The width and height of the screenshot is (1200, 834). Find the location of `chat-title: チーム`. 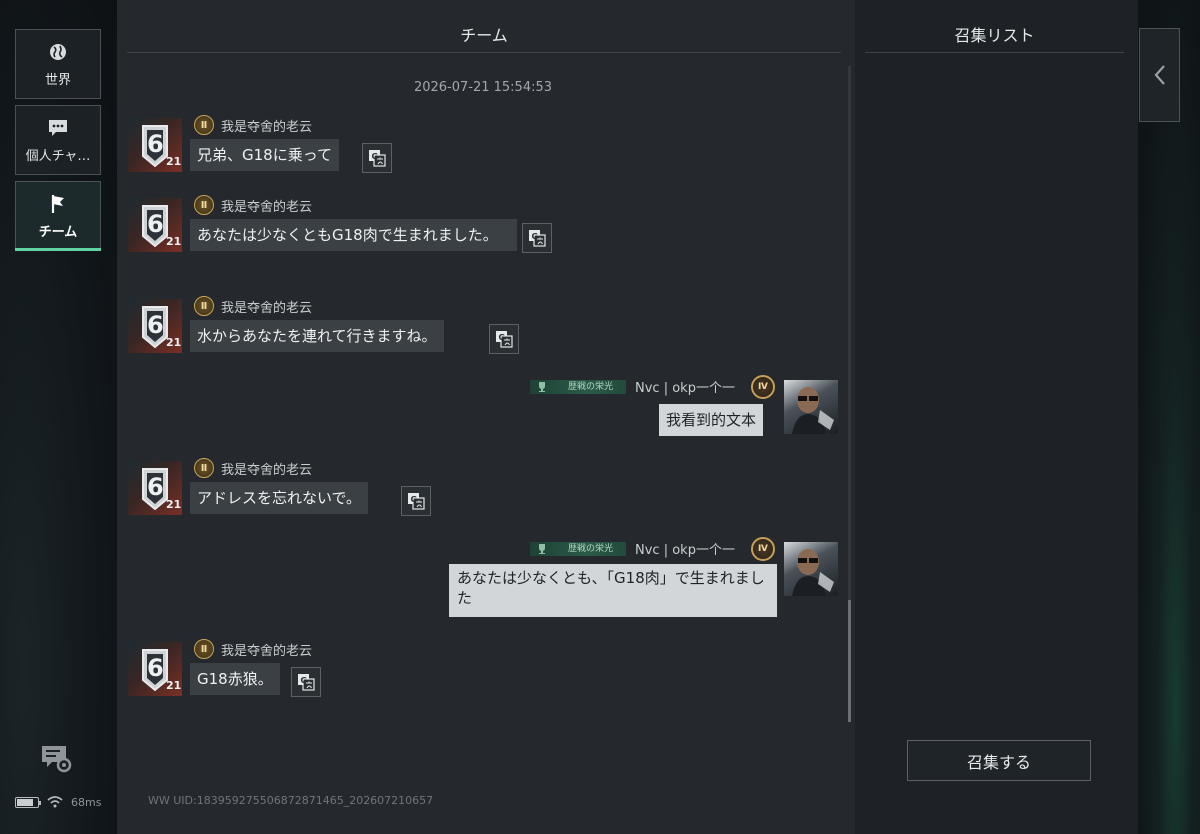

chat-title: チーム is located at coordinates (484, 35).